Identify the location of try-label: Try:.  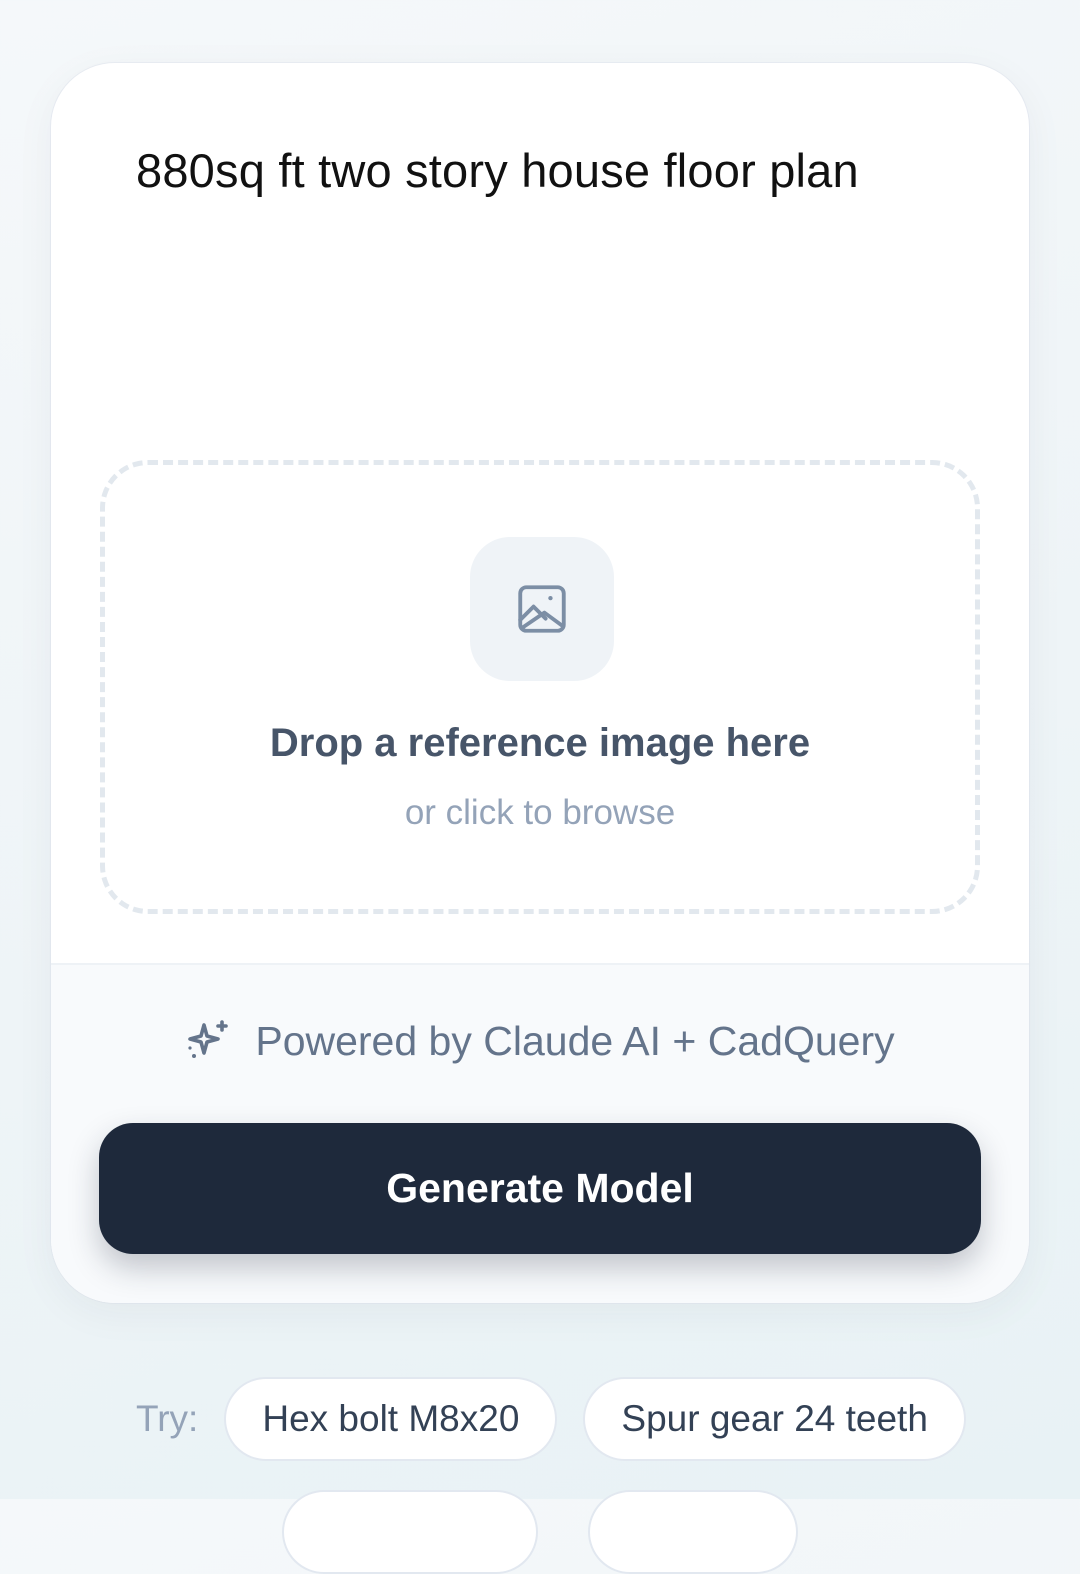
(167, 1418).